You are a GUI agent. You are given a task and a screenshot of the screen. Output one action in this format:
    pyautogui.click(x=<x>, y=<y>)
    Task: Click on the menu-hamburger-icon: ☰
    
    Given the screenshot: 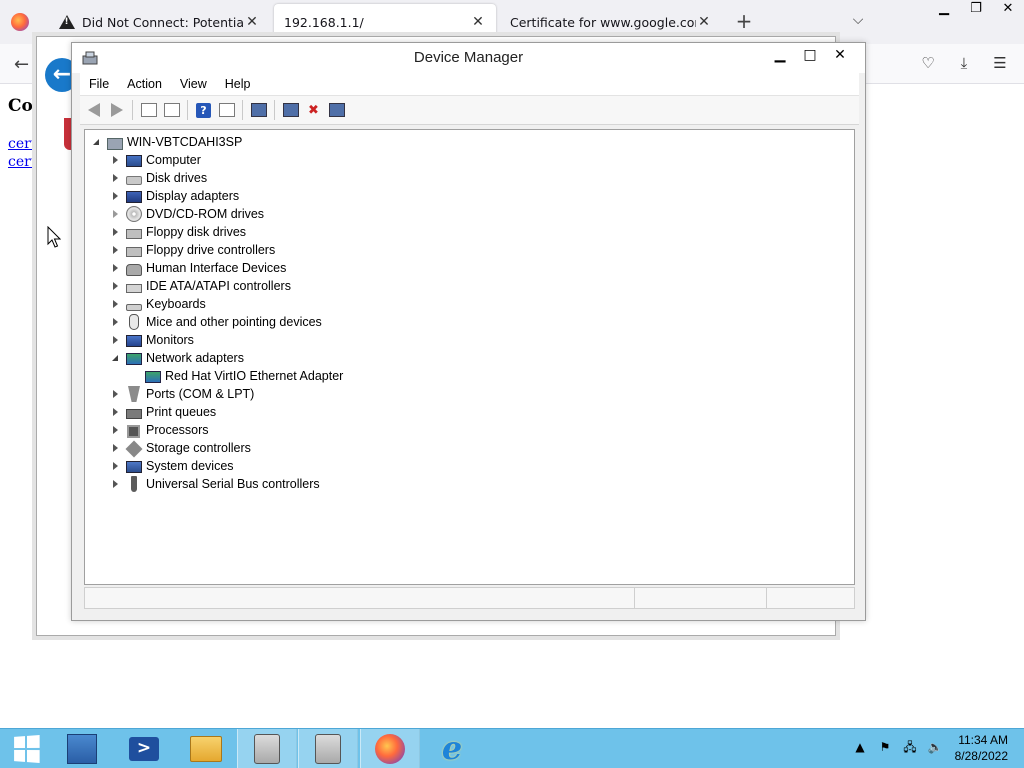 What is the action you would take?
    pyautogui.click(x=1000, y=64)
    